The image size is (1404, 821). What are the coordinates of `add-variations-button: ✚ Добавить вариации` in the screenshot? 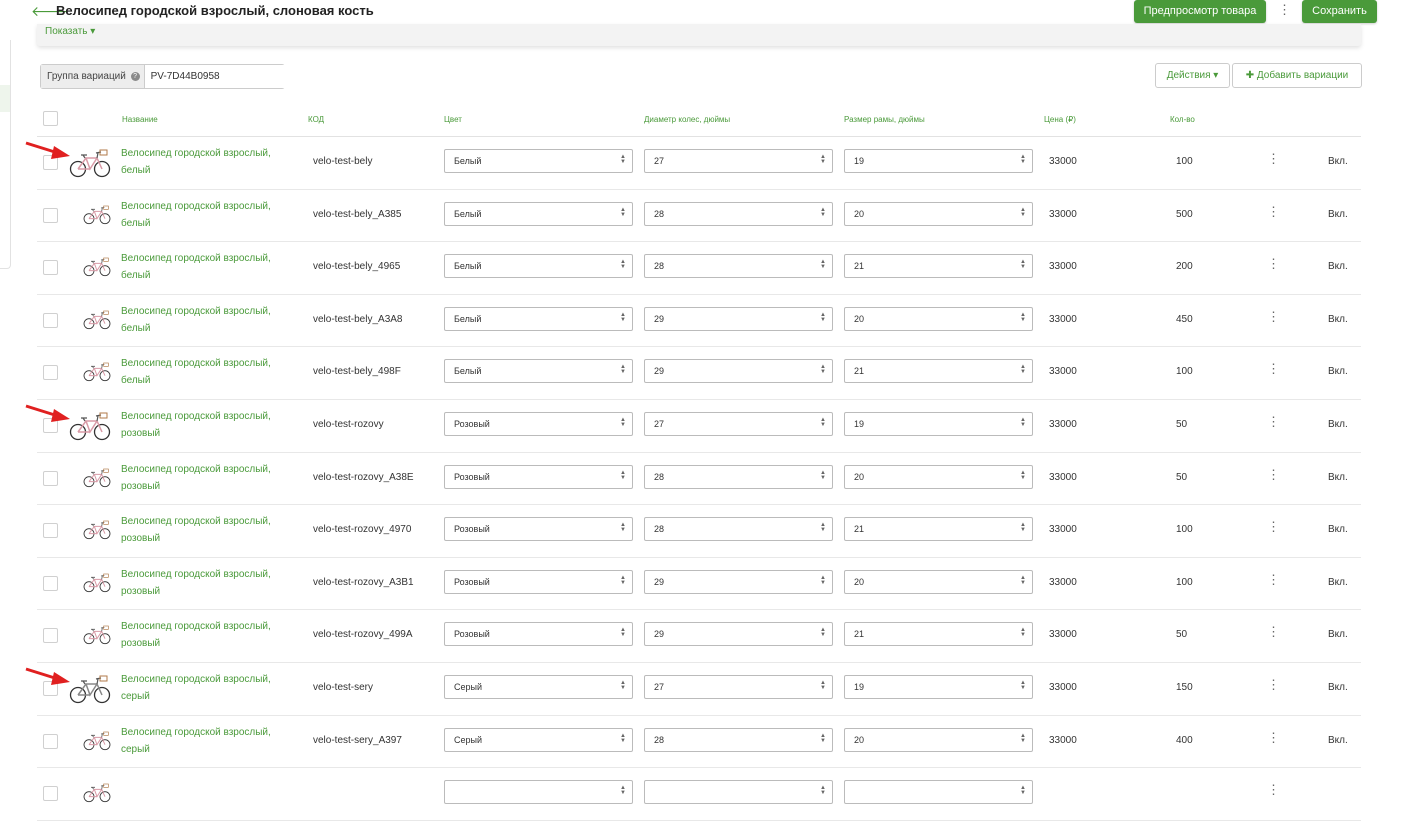 It's located at (1297, 75).